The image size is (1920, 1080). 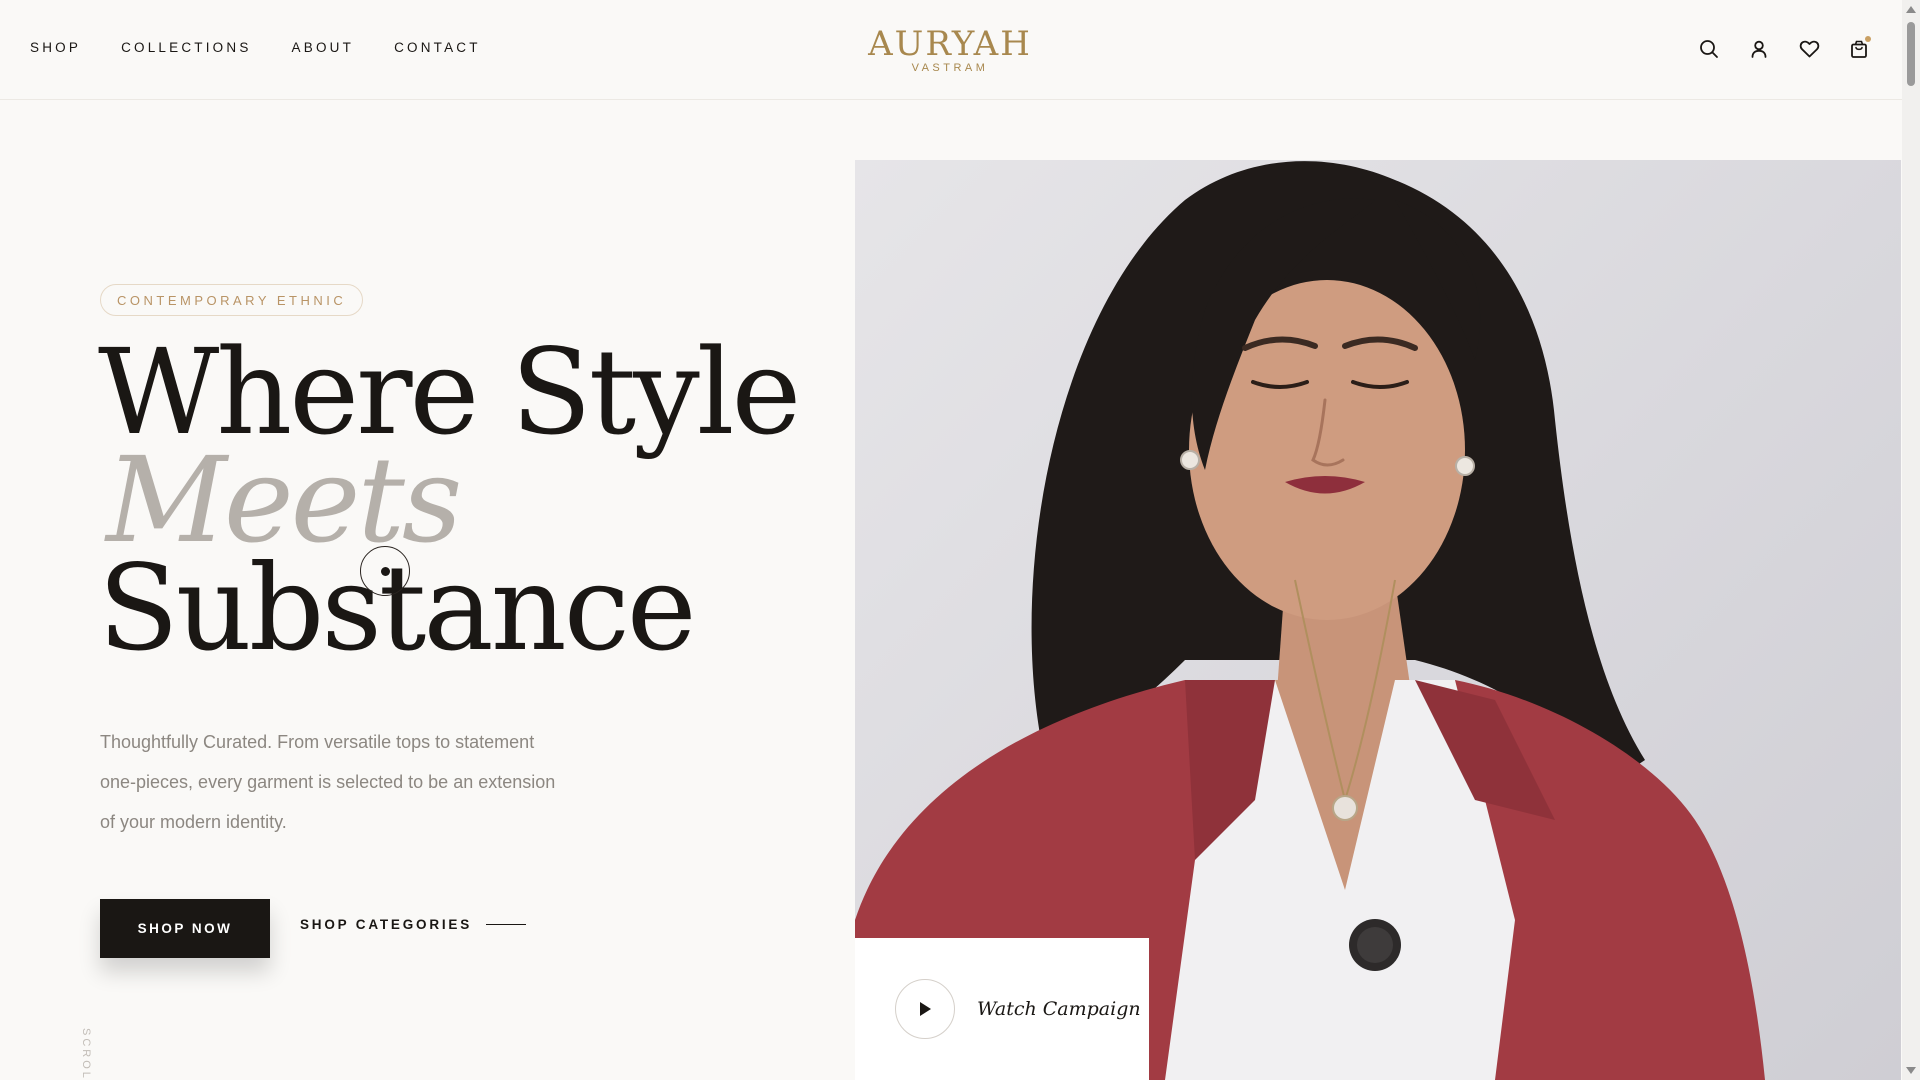 I want to click on cart-notification-dot, so click(x=1868, y=39).